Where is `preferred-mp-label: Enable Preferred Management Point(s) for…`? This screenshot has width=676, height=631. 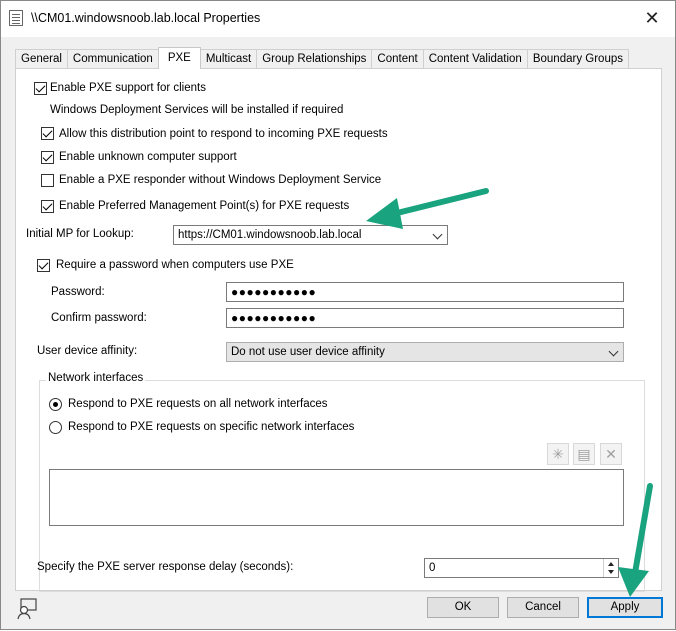
preferred-mp-label: Enable Preferred Management Point(s) for… is located at coordinates (204, 206).